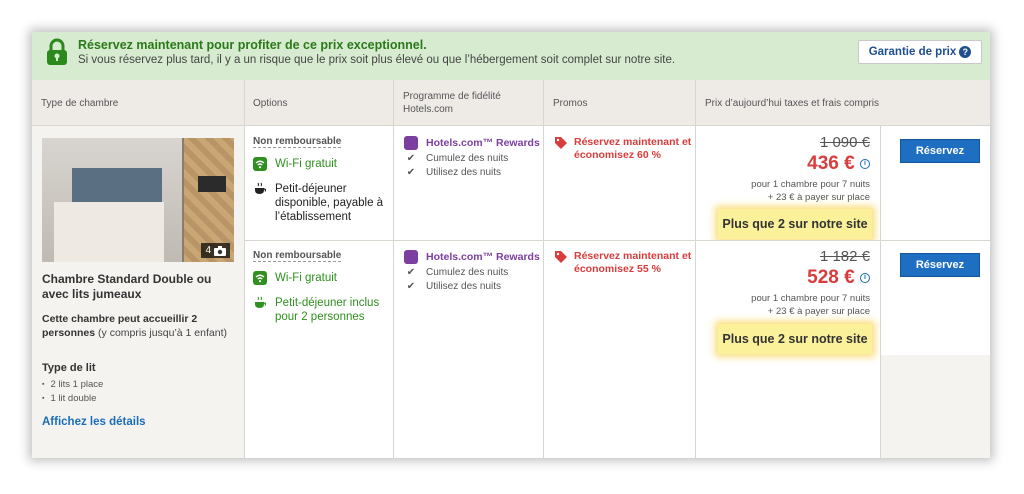 This screenshot has height=494, width=1024. What do you see at coordinates (161, 333) in the screenshot?
I see `capacity-note: (y compris jusqu’à 1 enfant)` at bounding box center [161, 333].